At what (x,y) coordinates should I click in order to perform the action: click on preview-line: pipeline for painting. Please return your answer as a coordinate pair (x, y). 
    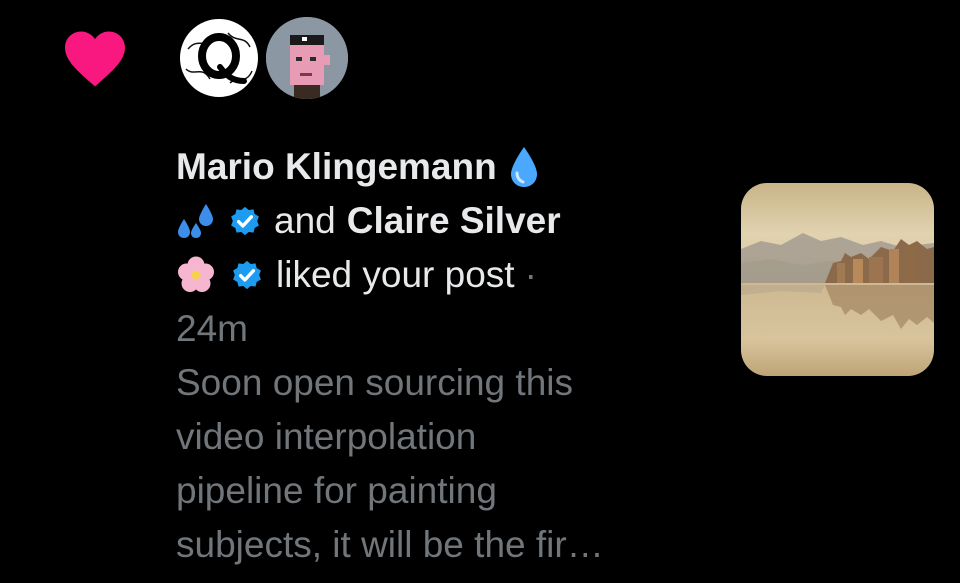
    Looking at the image, I should click on (336, 490).